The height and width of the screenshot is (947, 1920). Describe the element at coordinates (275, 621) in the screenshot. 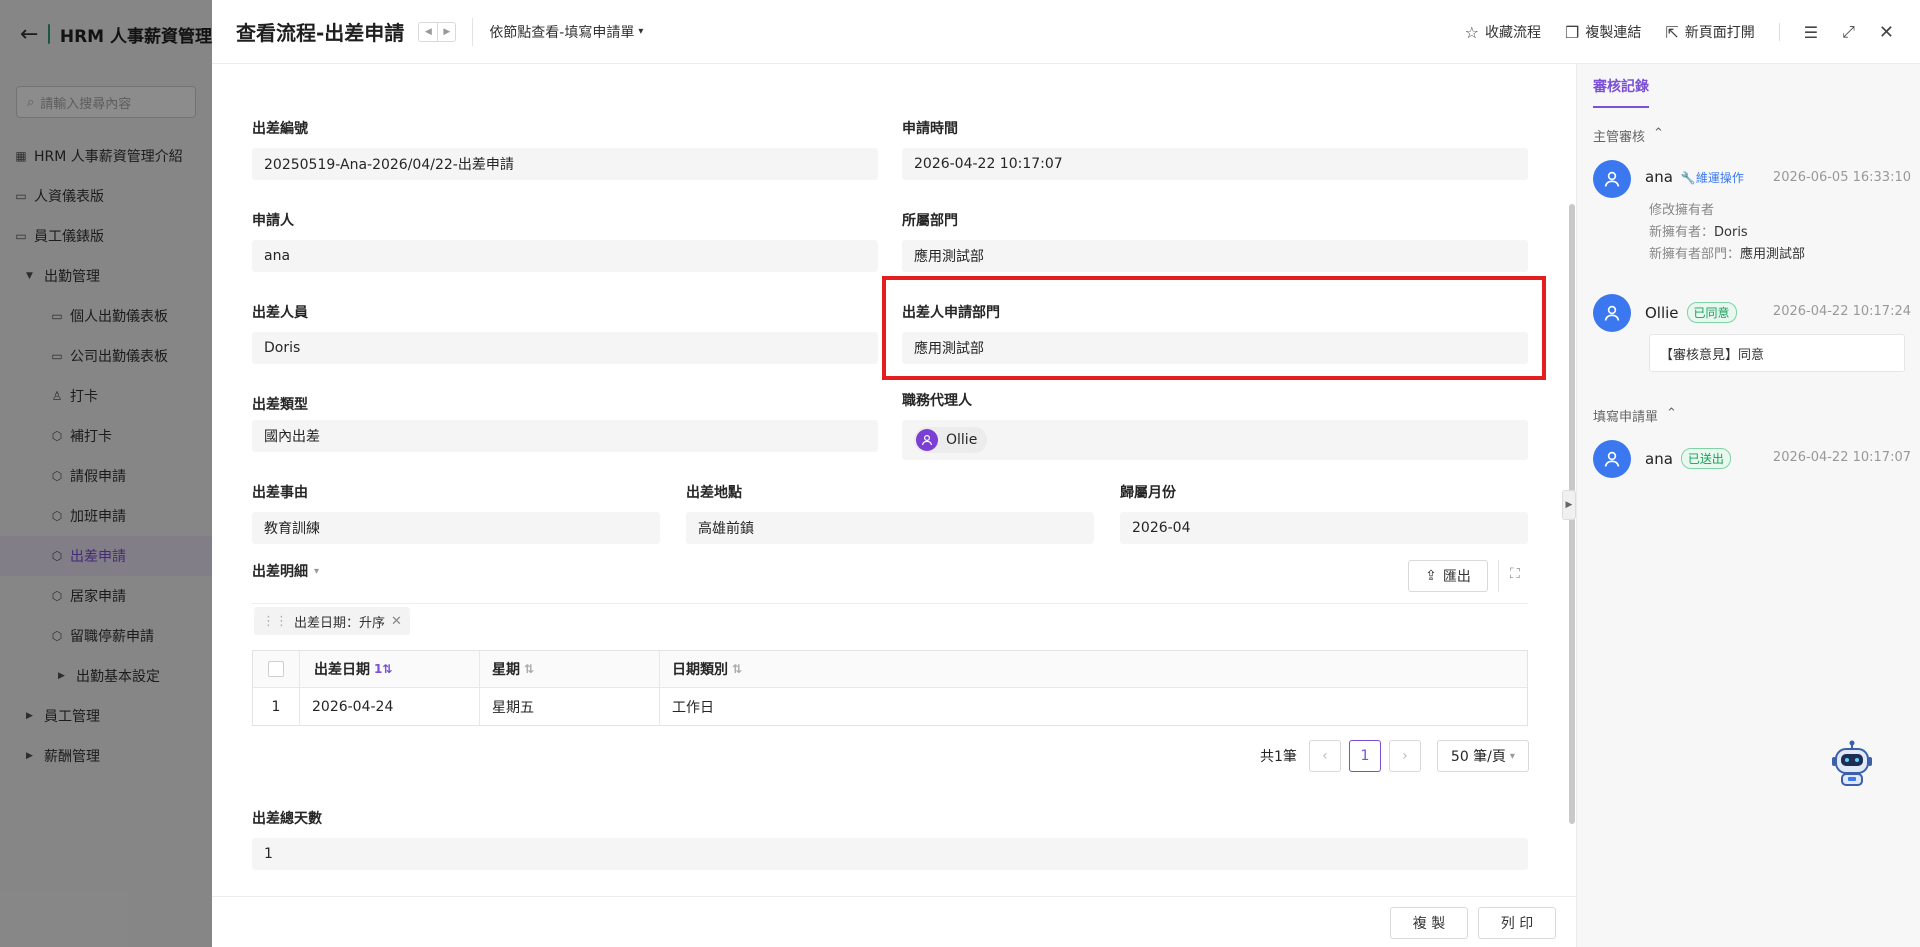

I see `drag-handle-icon: ⋮⋮` at that location.